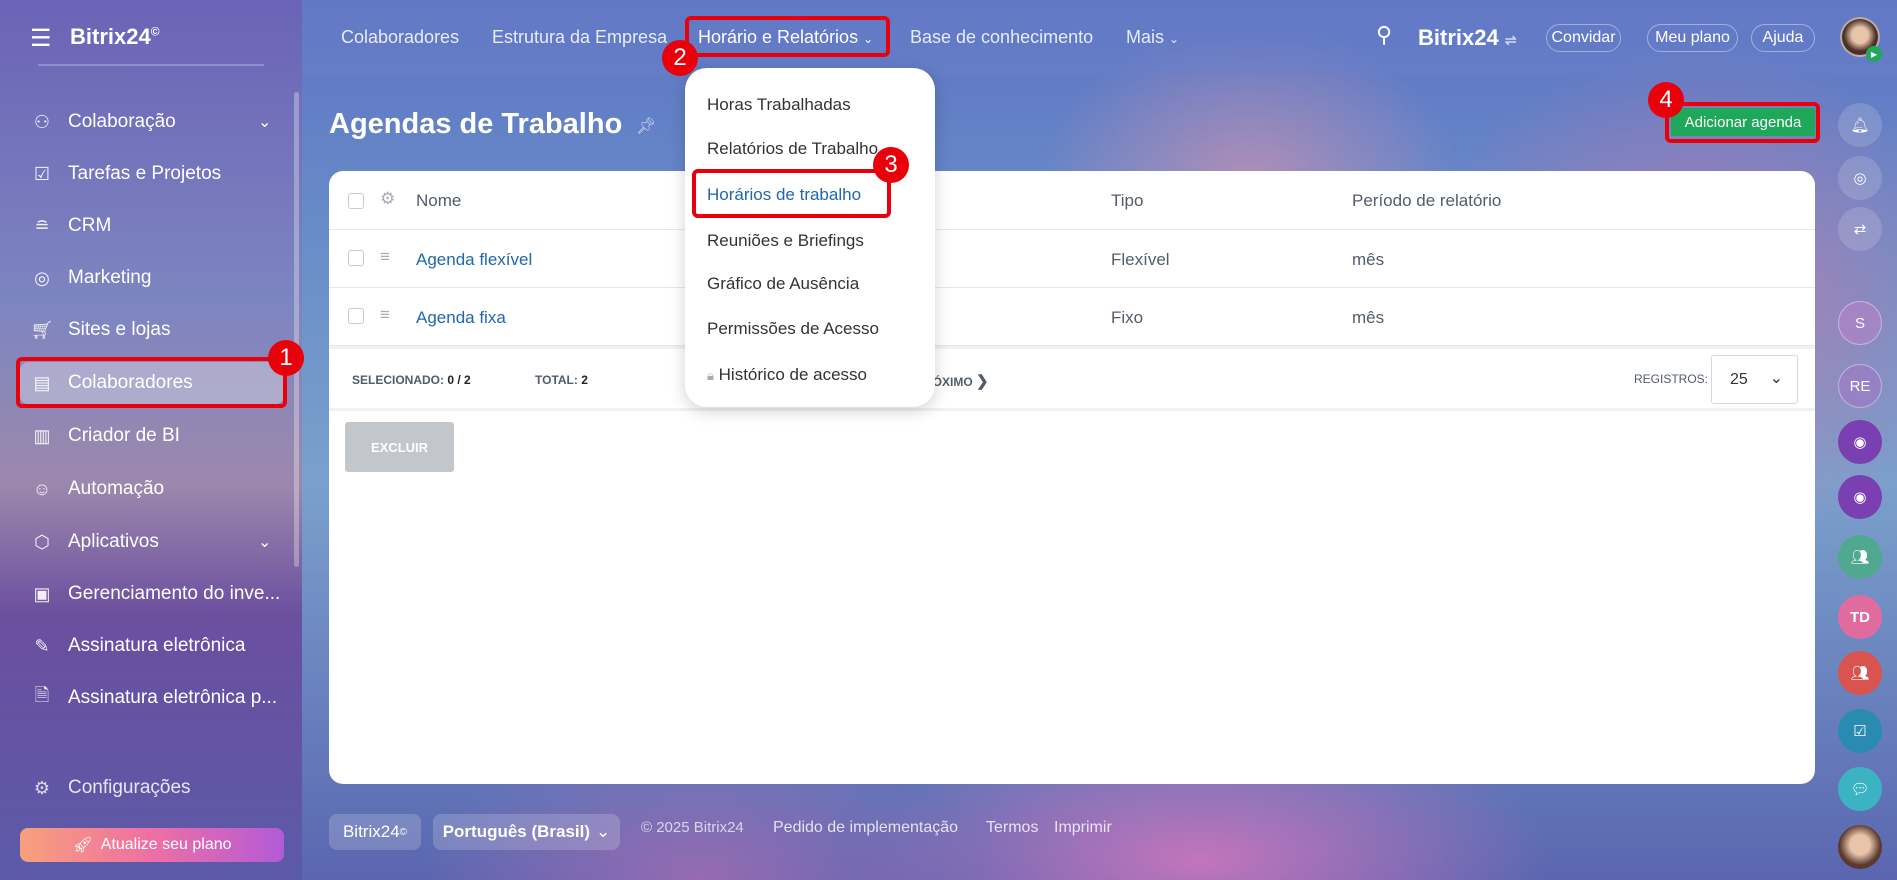 This screenshot has width=1897, height=880. I want to click on sidebar-scrollbar, so click(296, 329).